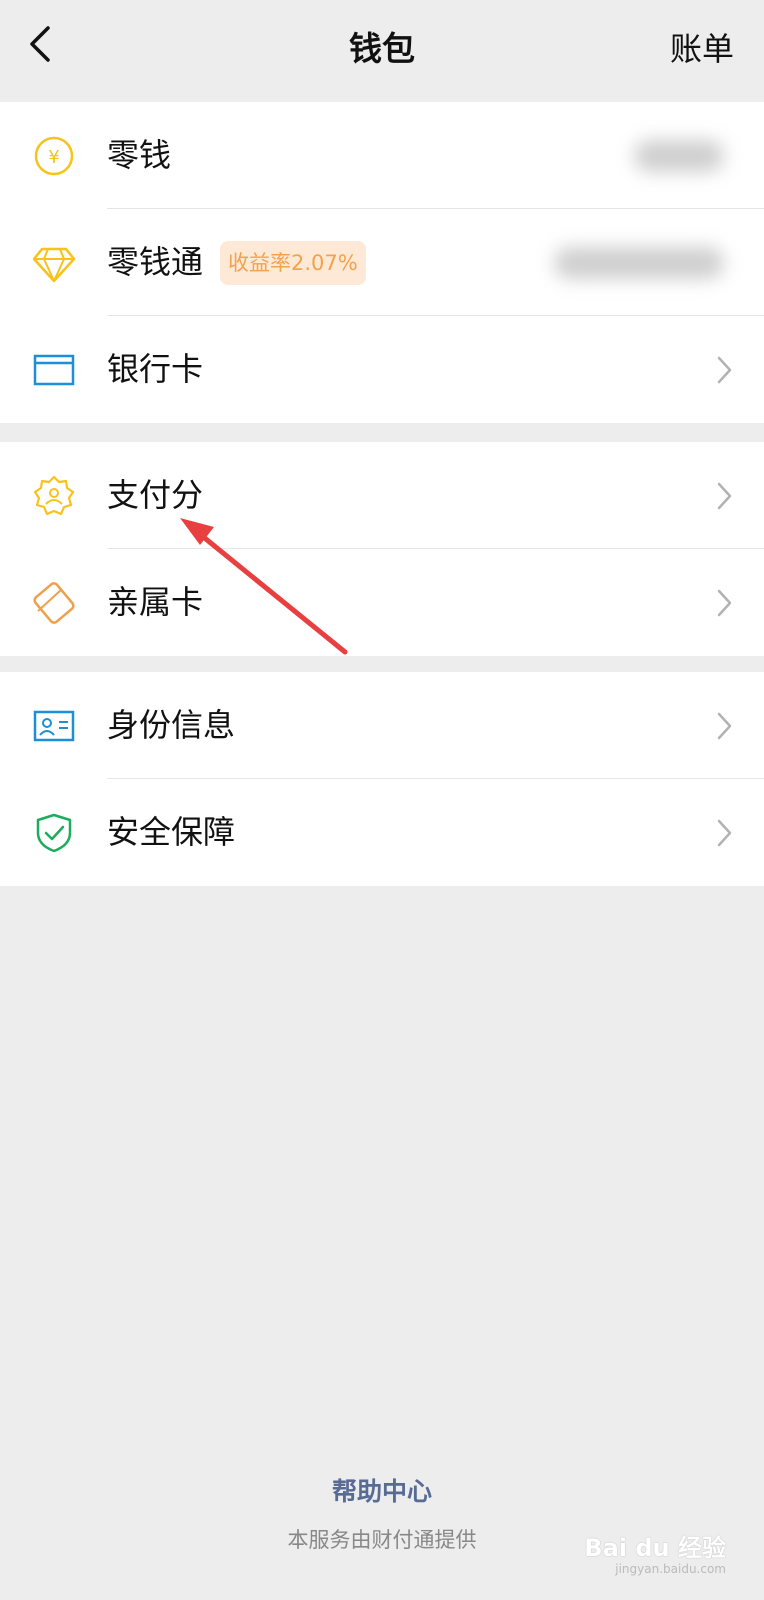 Image resolution: width=764 pixels, height=1600 pixels. I want to click on family-card-icon, so click(54, 603).